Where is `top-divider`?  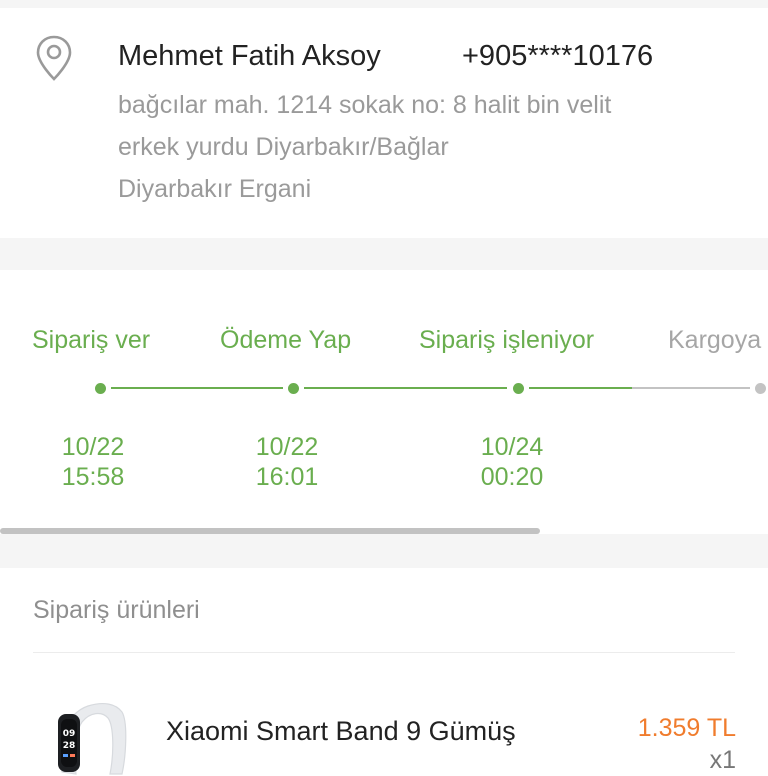 top-divider is located at coordinates (384, 4).